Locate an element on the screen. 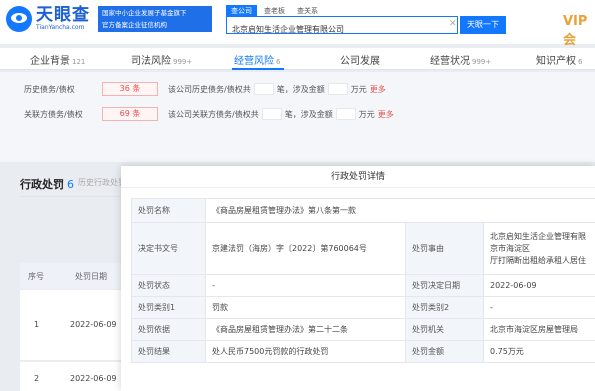 This screenshot has height=391, width=595. label-basis: 处罚依据 is located at coordinates (168, 329).